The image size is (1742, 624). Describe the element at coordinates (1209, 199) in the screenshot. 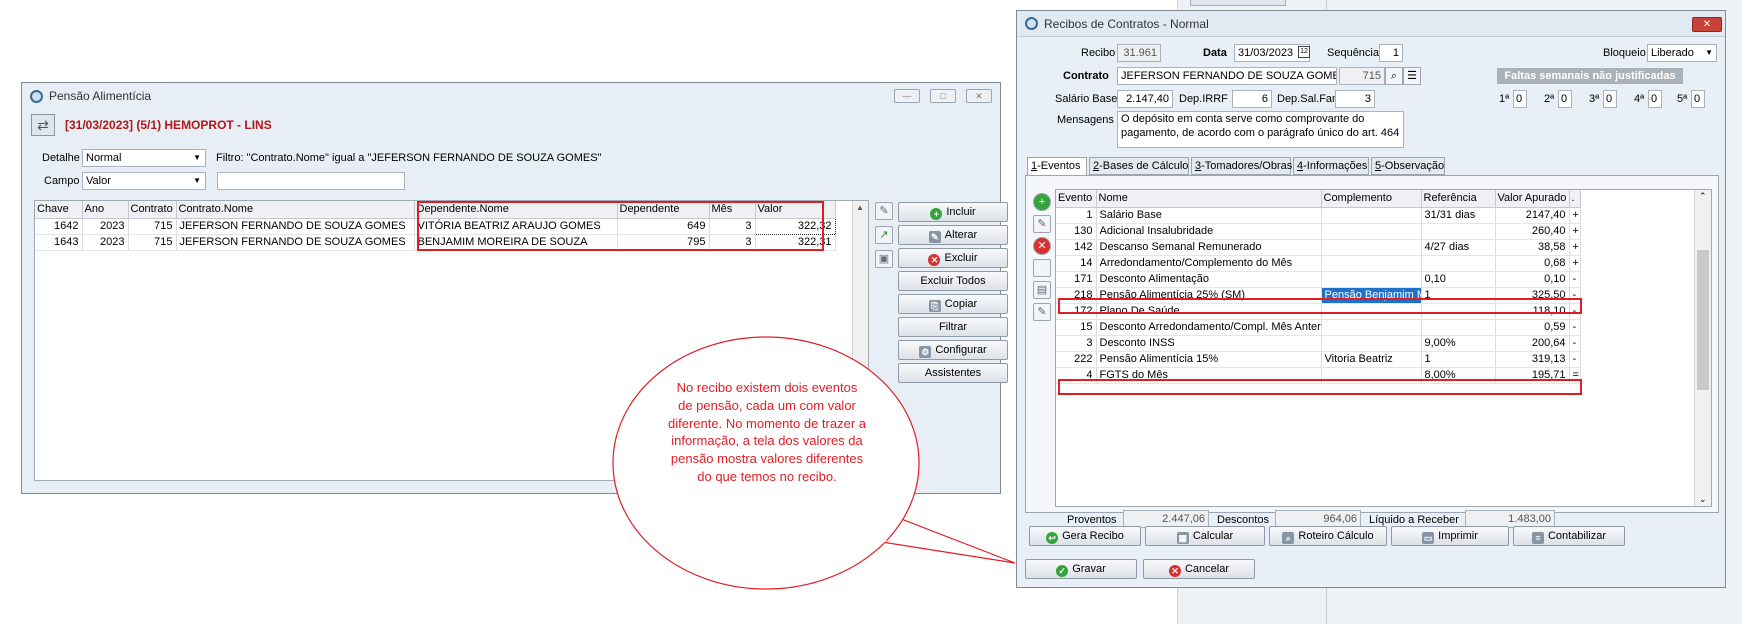

I see `col-nome: Nome` at that location.